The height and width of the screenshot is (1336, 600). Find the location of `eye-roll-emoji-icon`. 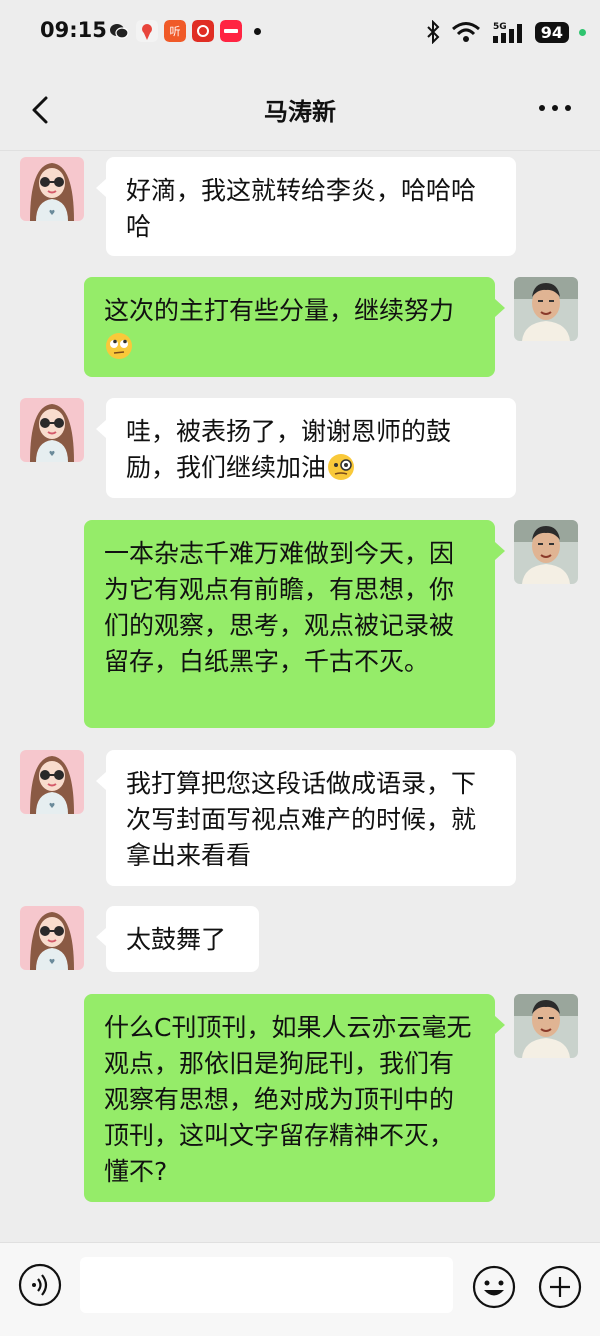

eye-roll-emoji-icon is located at coordinates (119, 346).